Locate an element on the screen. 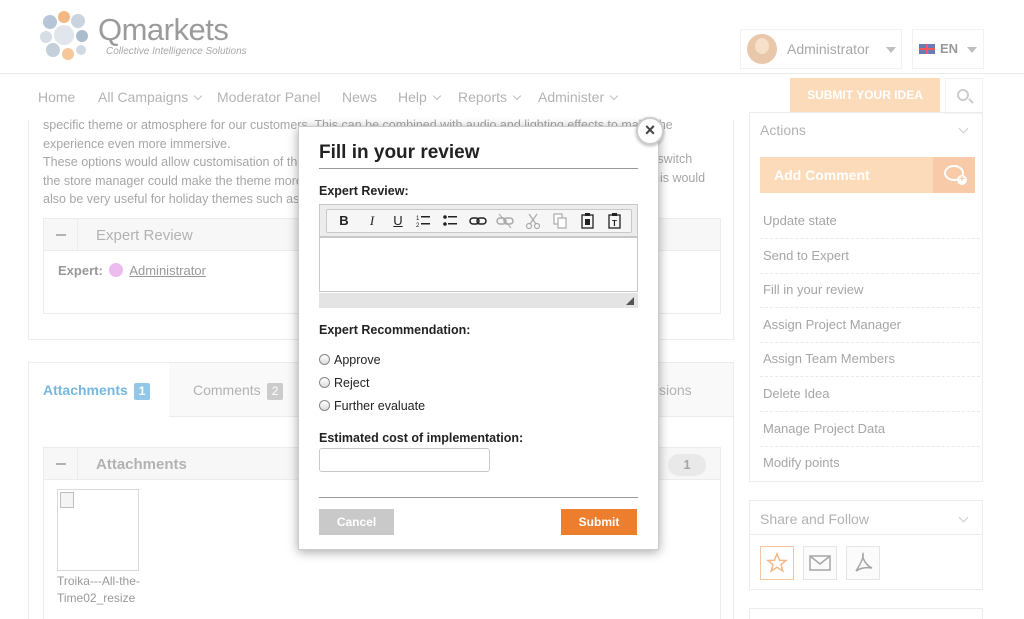  paste-text-icon: T is located at coordinates (615, 221).